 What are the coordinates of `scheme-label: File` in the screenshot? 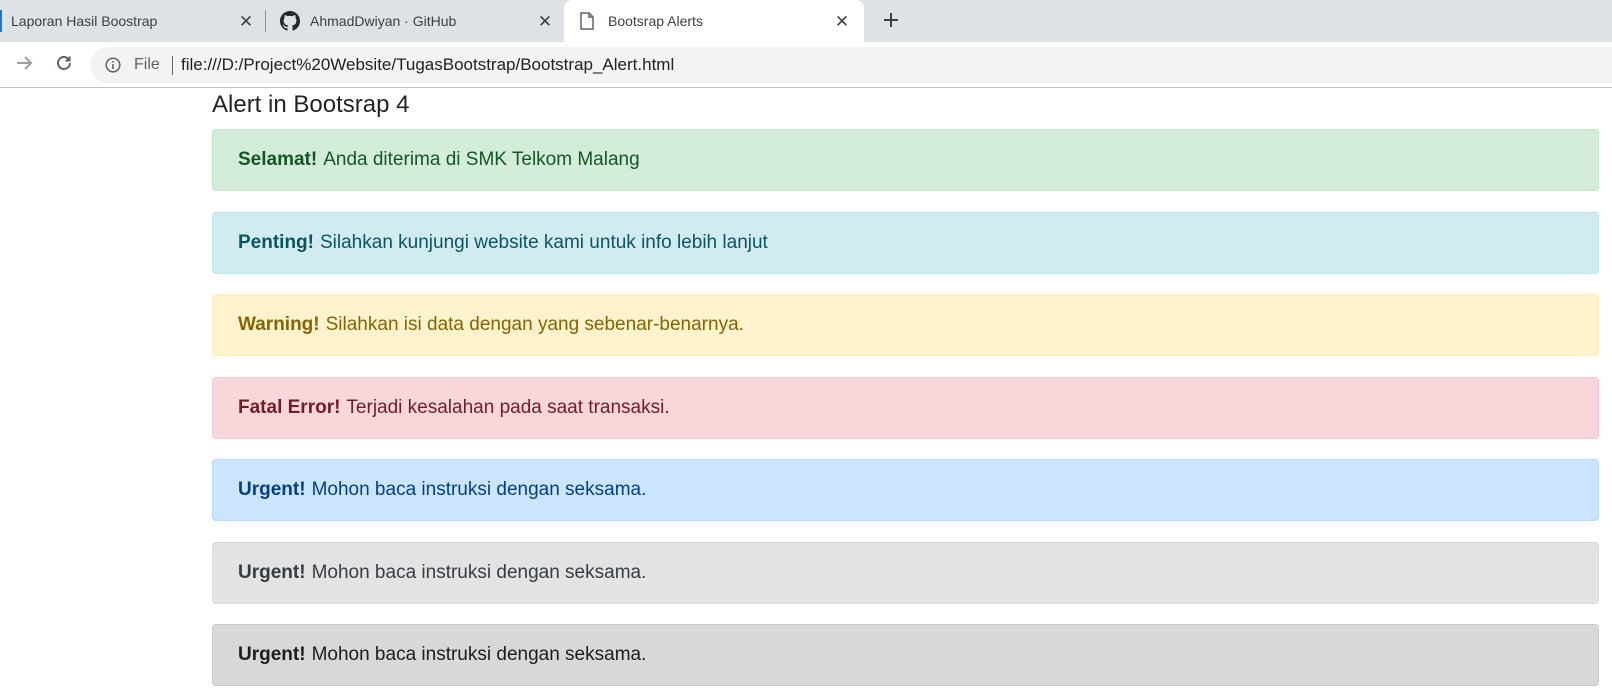 It's located at (147, 64).